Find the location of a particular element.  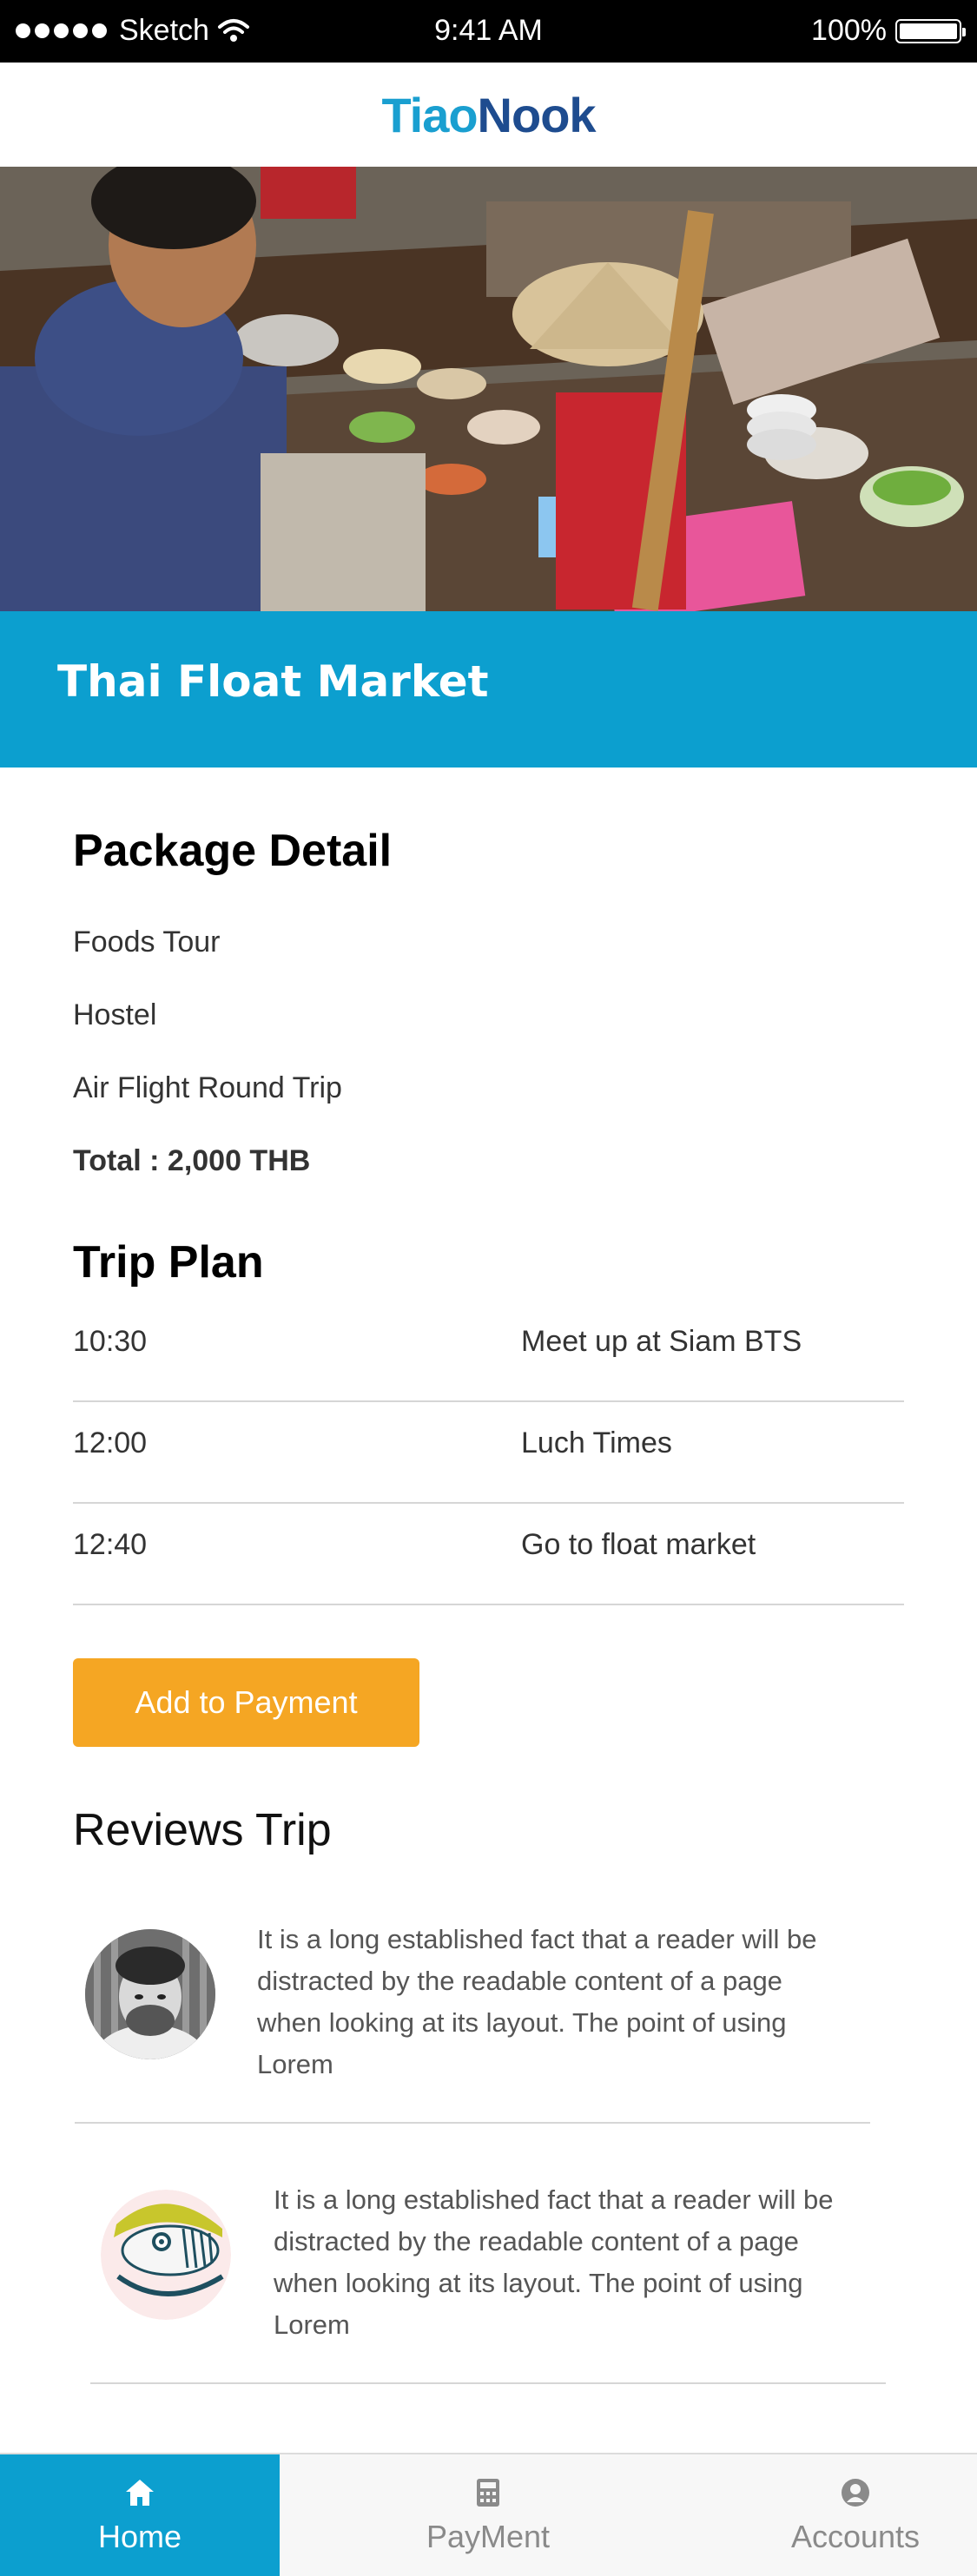

battery-info: 100% is located at coordinates (888, 31).